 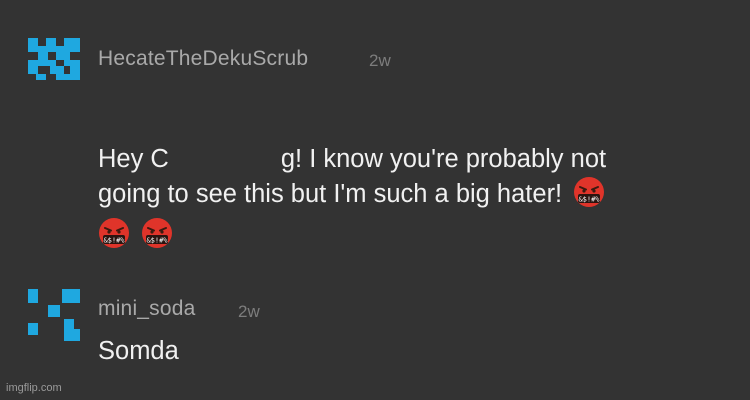 What do you see at coordinates (34, 388) in the screenshot?
I see `watermark: imgflip.com` at bounding box center [34, 388].